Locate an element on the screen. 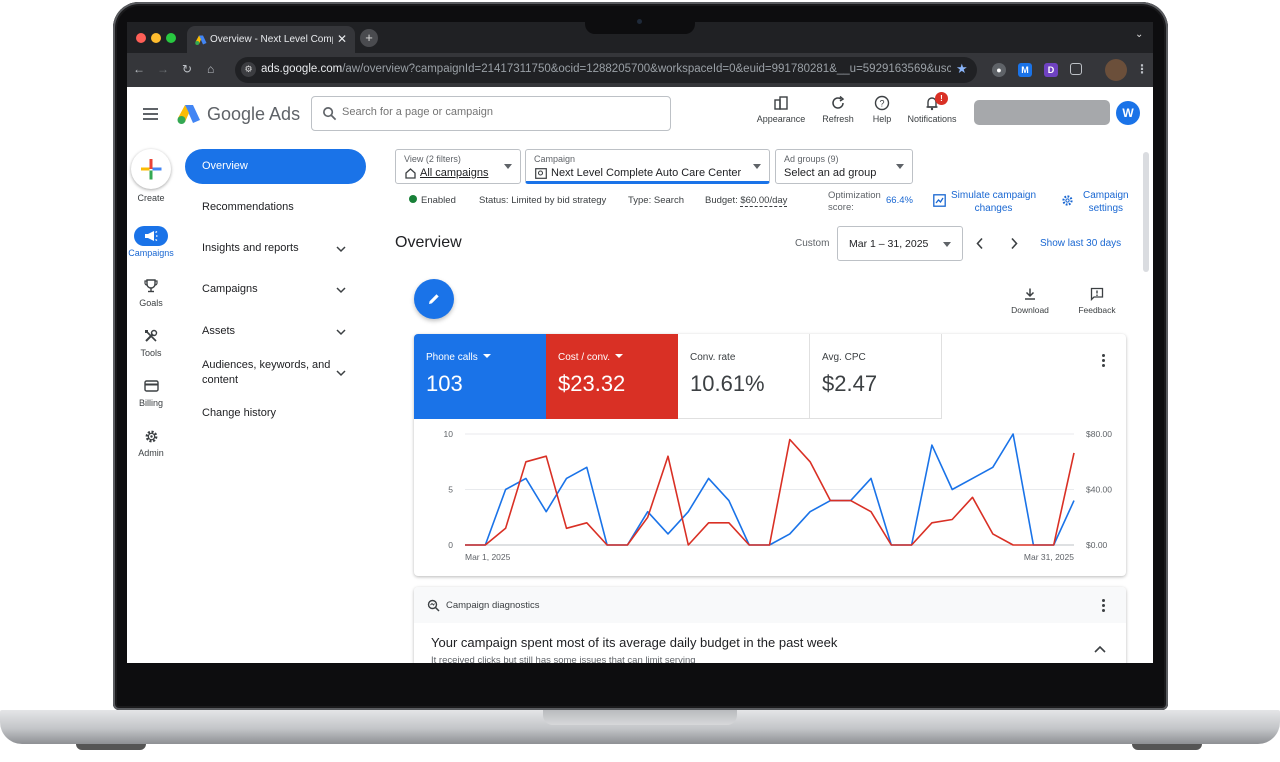  nav-item-insights: Insights and reports is located at coordinates (275, 248).